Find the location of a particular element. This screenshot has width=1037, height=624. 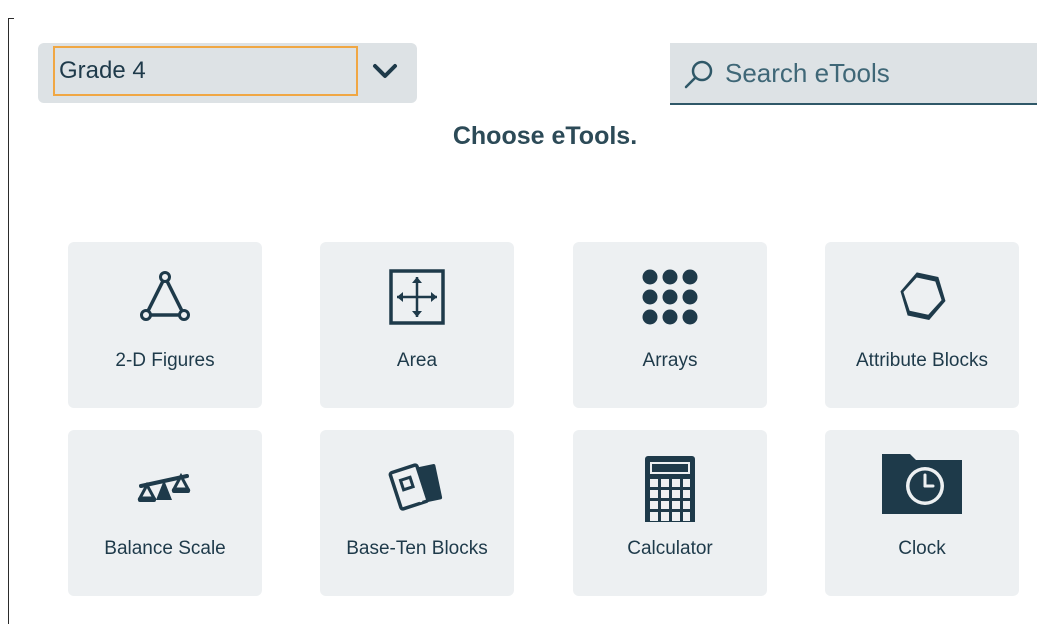

tool-tile-balance-scale: Balance Scale is located at coordinates (165, 513).